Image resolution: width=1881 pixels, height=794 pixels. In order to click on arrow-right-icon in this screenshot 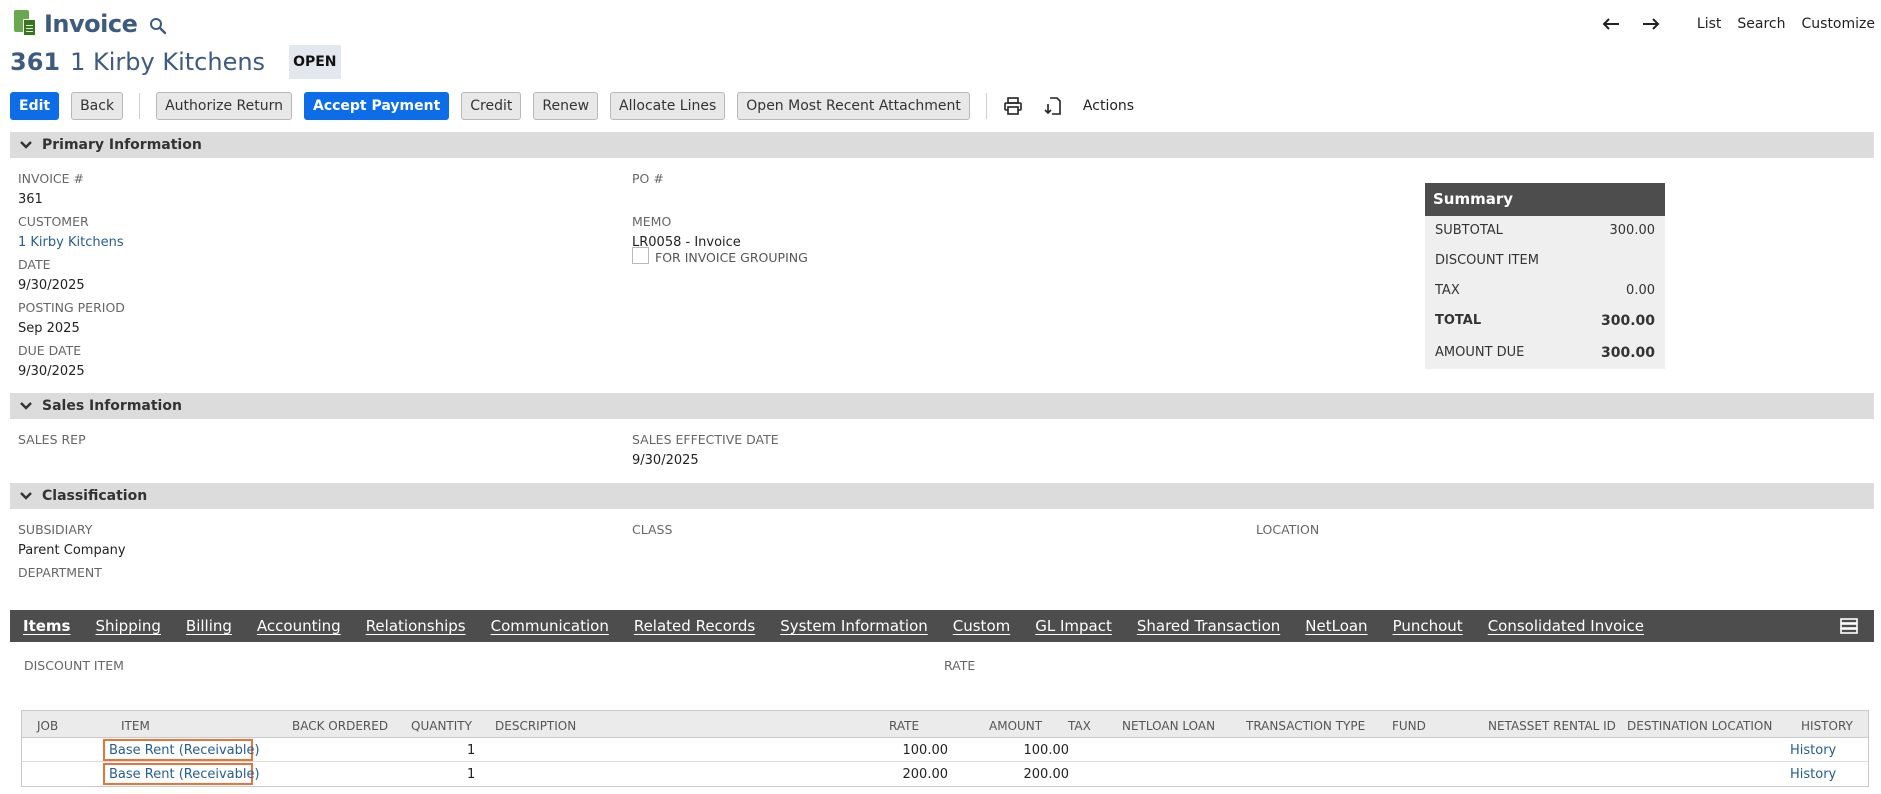, I will do `click(1651, 24)`.